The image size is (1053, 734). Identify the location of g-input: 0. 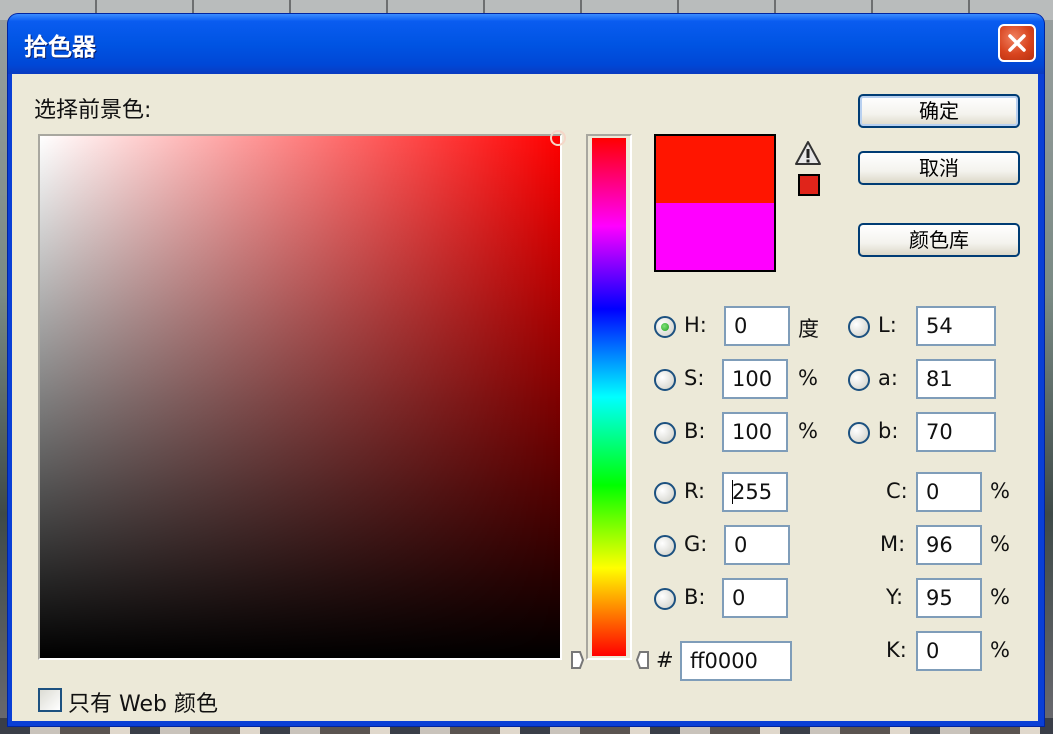
(757, 545).